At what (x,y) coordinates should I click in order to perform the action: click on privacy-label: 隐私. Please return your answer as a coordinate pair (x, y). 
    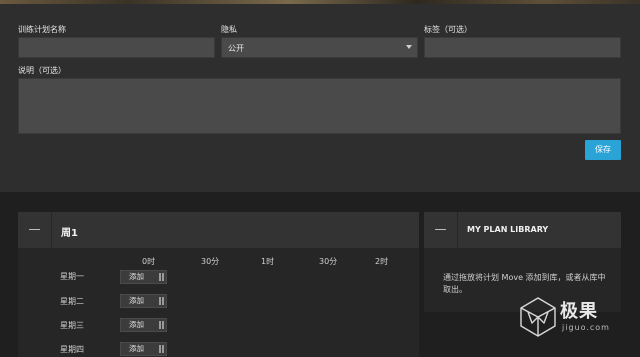
    Looking at the image, I should click on (229, 29).